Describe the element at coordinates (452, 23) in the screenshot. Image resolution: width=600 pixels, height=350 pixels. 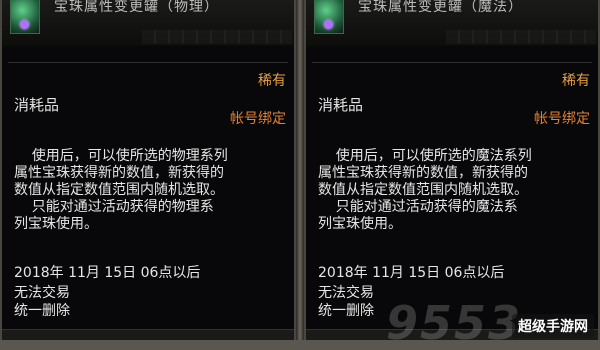
I see `tooltip-header: 宝珠属性变更罐（魔法）` at that location.